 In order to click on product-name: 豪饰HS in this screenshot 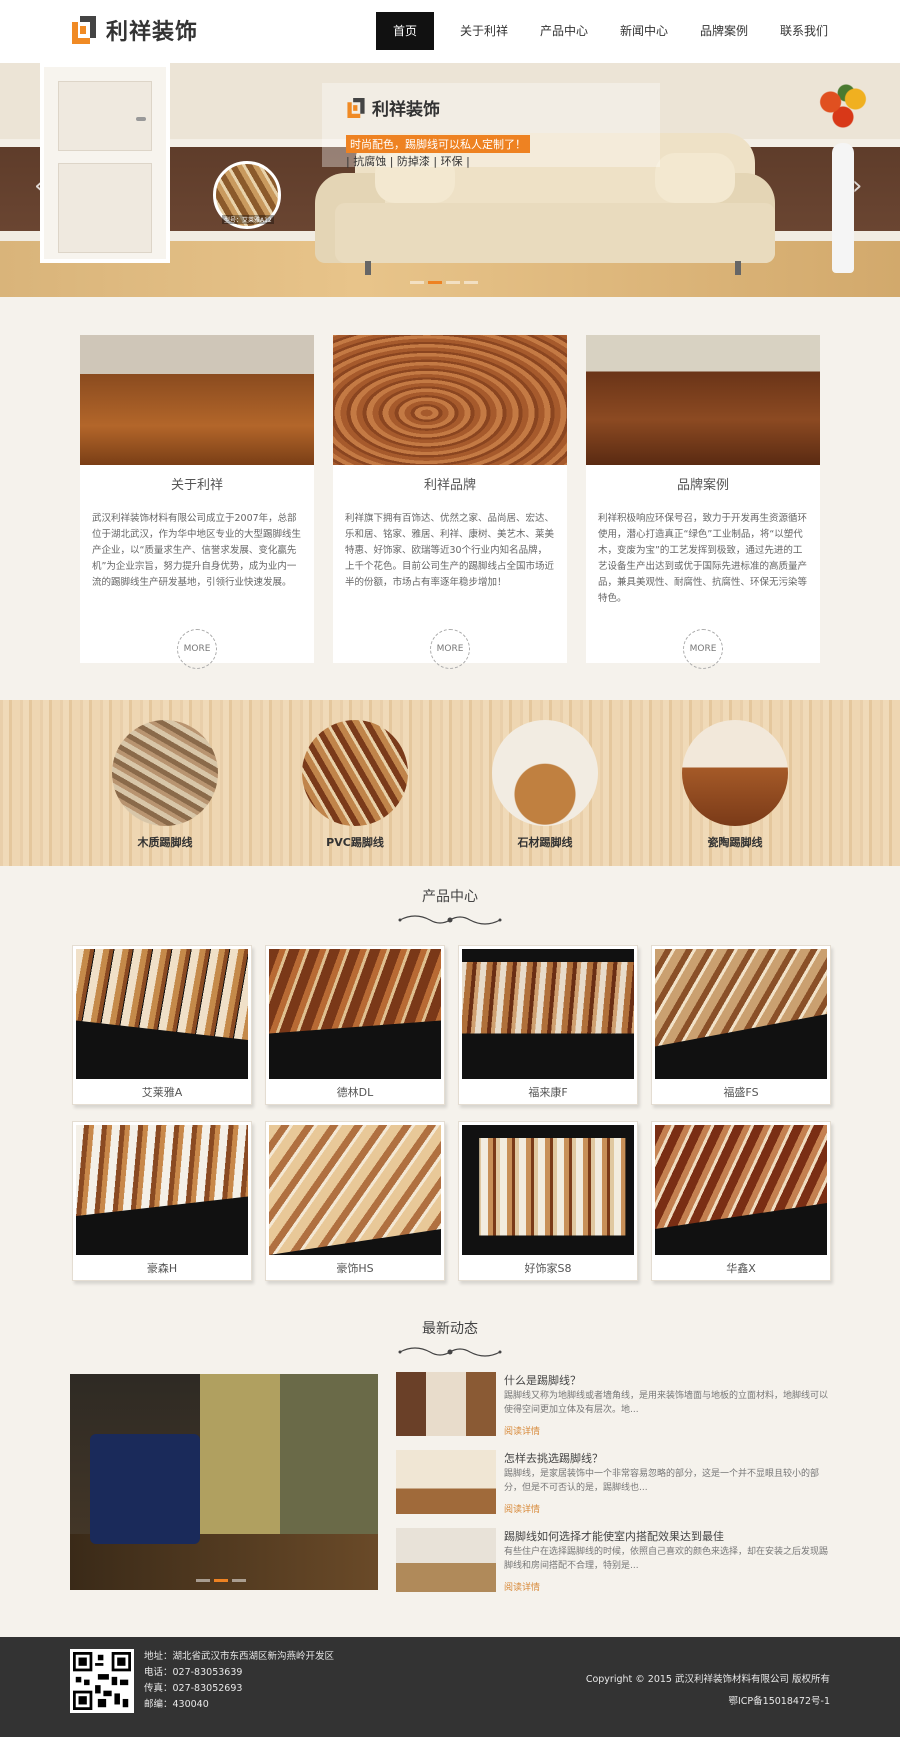, I will do `click(355, 1268)`.